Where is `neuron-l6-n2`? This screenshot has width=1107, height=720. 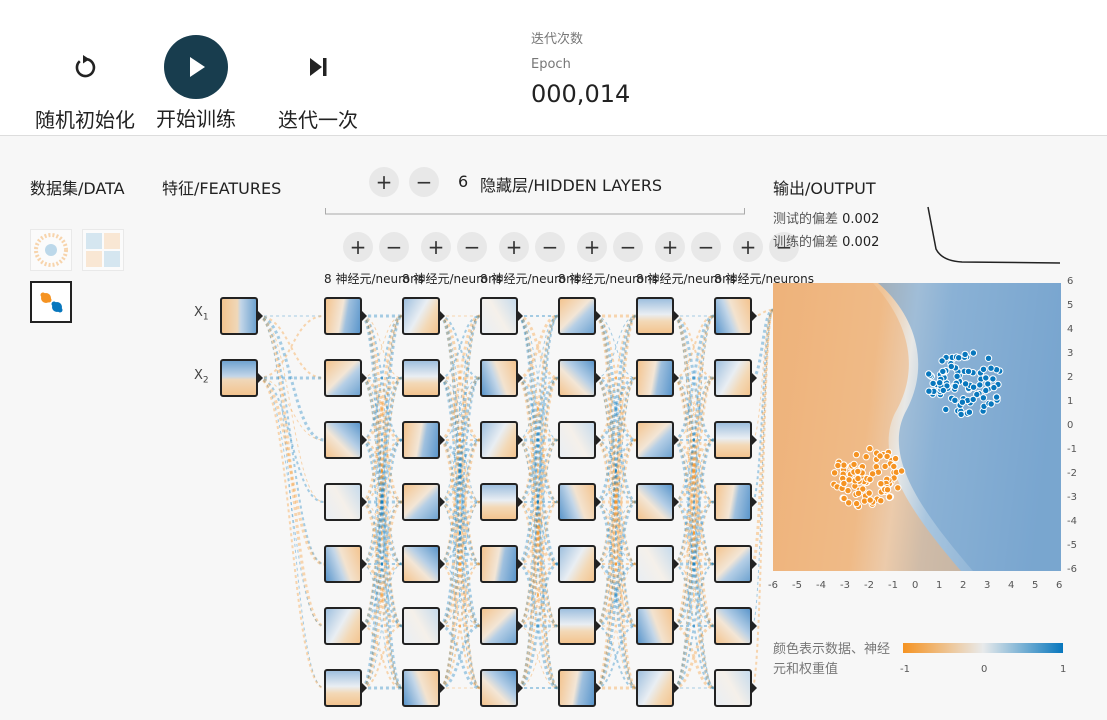 neuron-l6-n2 is located at coordinates (735, 378).